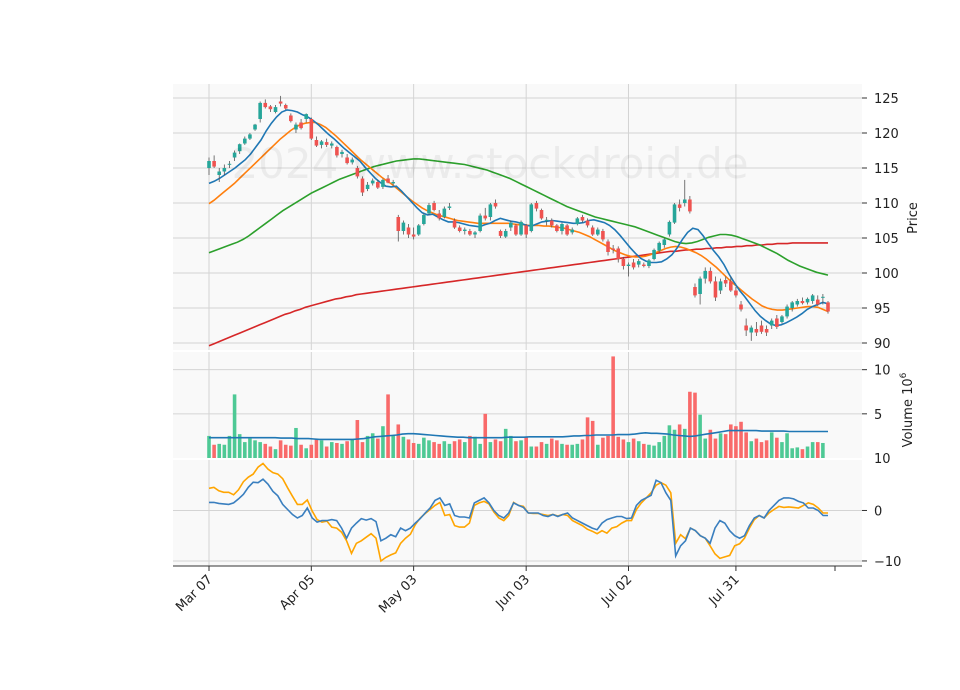 This screenshot has width=960, height=690. I want to click on price-ytick-label-6: 120, so click(886, 134).